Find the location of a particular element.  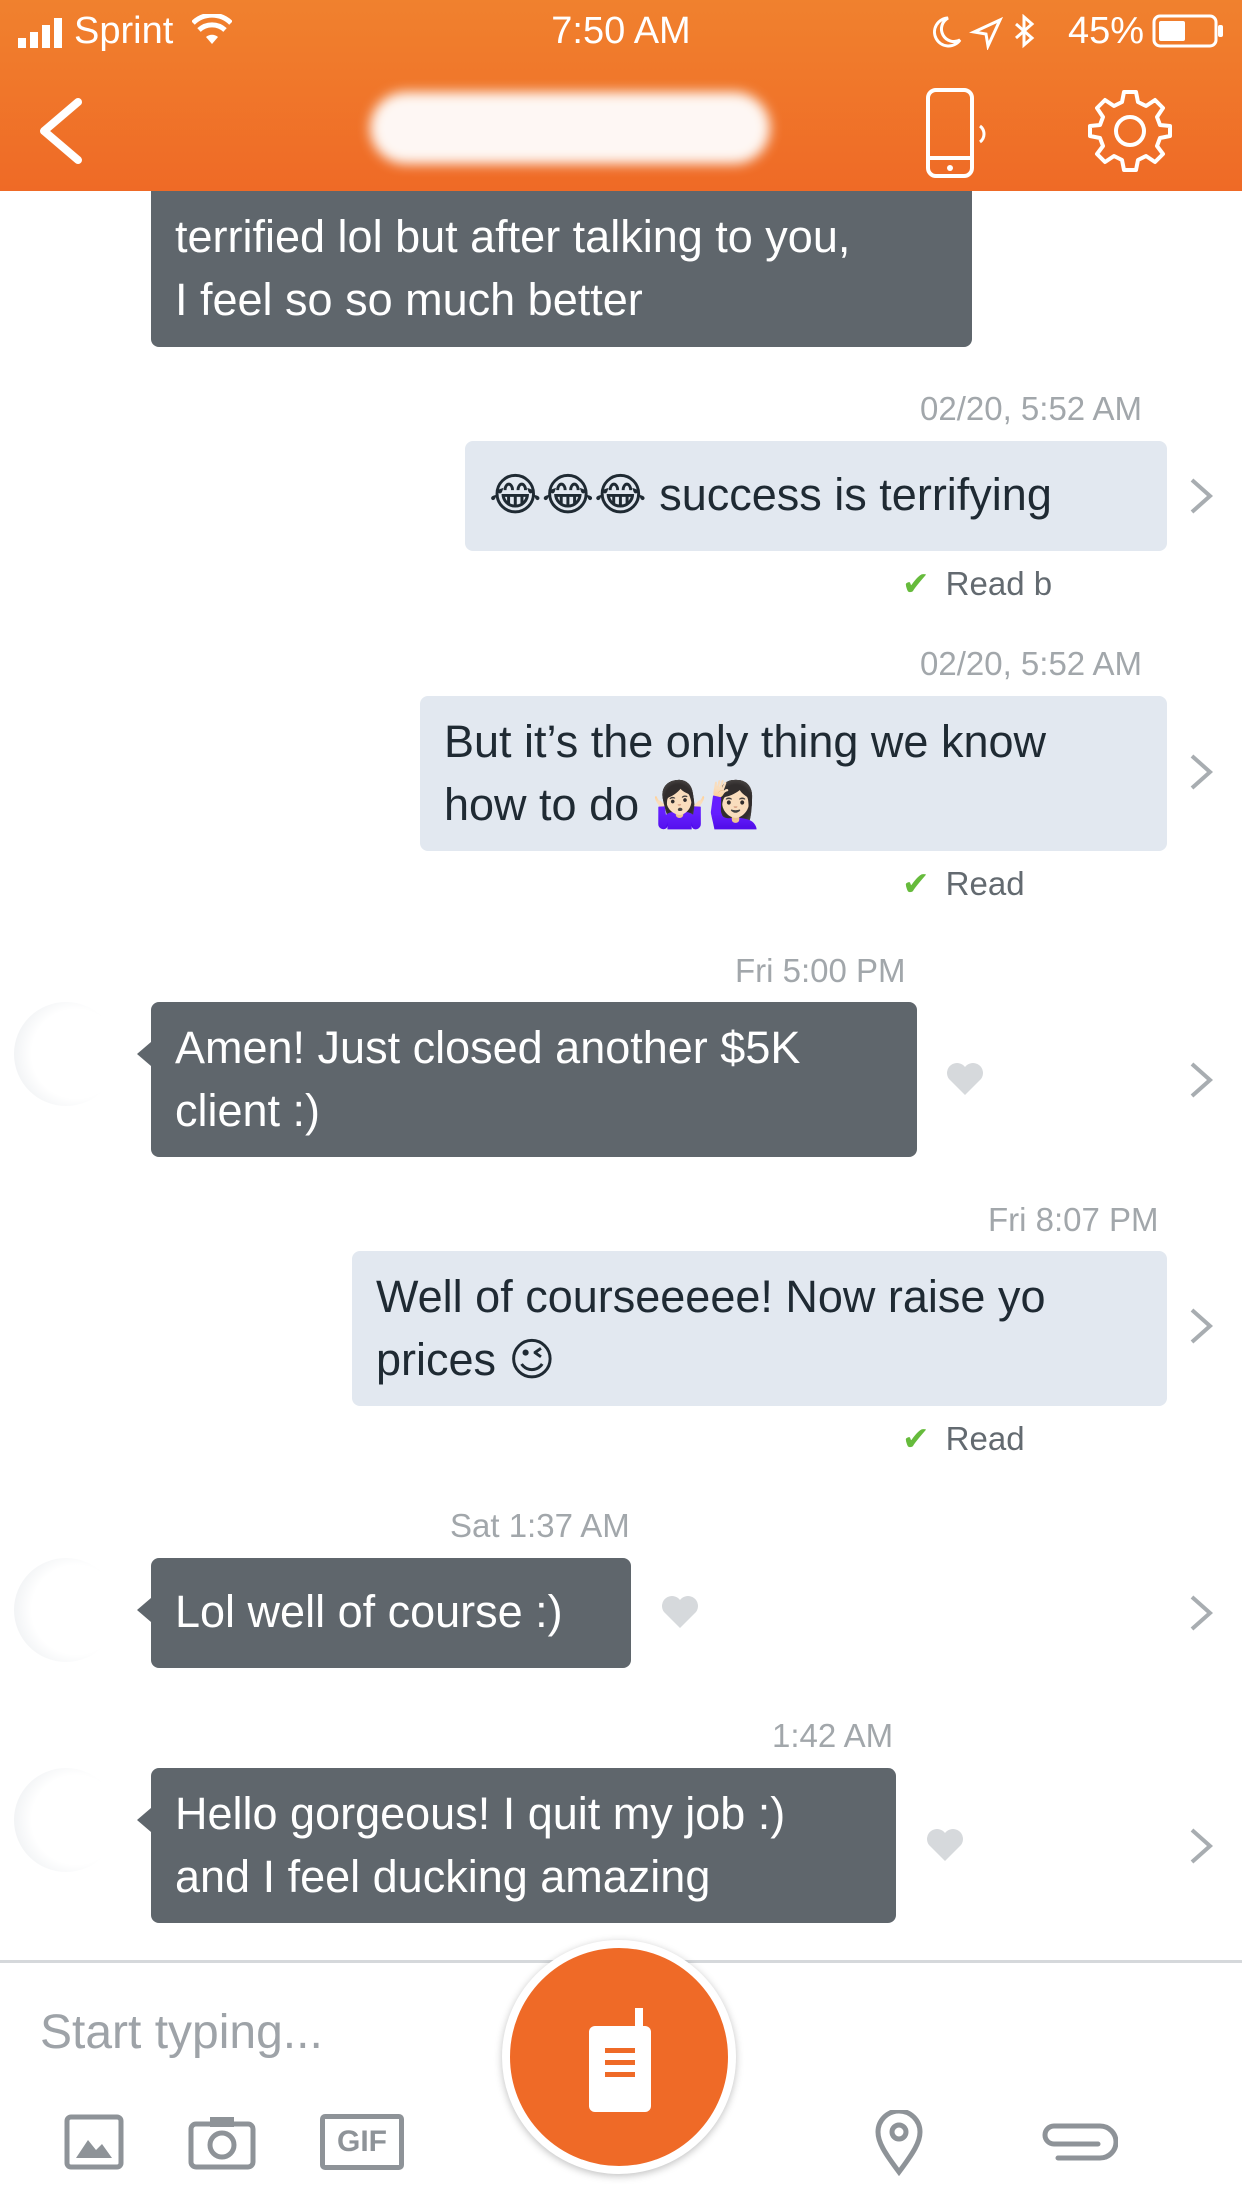

phone-ring-icon is located at coordinates (956, 133).